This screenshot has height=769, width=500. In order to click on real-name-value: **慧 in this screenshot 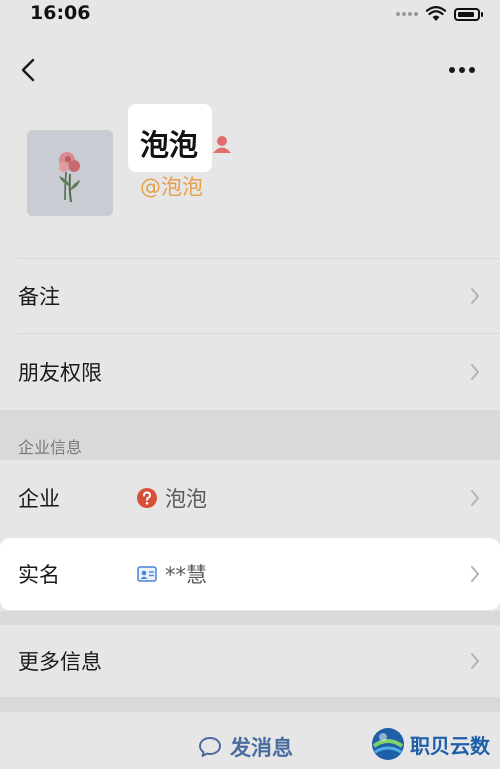, I will do `click(172, 574)`.